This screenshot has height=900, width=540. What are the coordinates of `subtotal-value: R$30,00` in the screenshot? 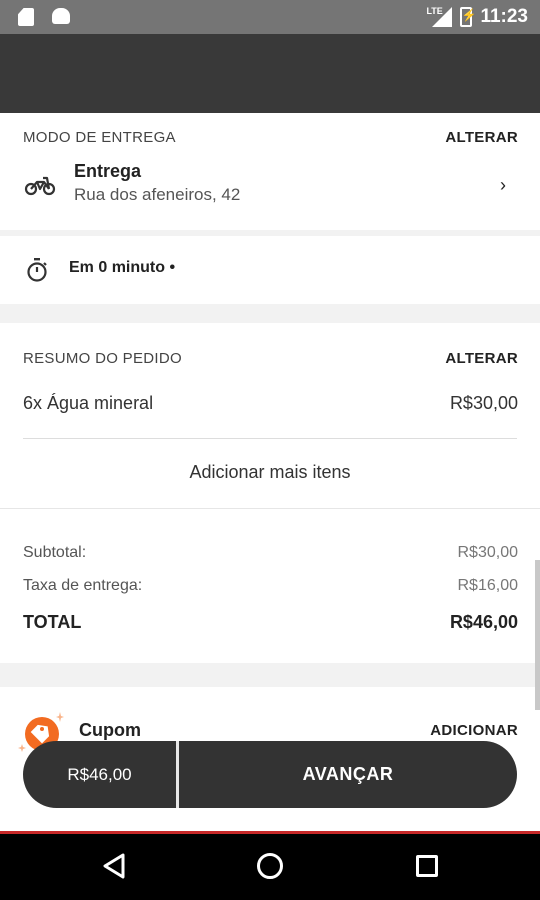 It's located at (488, 552).